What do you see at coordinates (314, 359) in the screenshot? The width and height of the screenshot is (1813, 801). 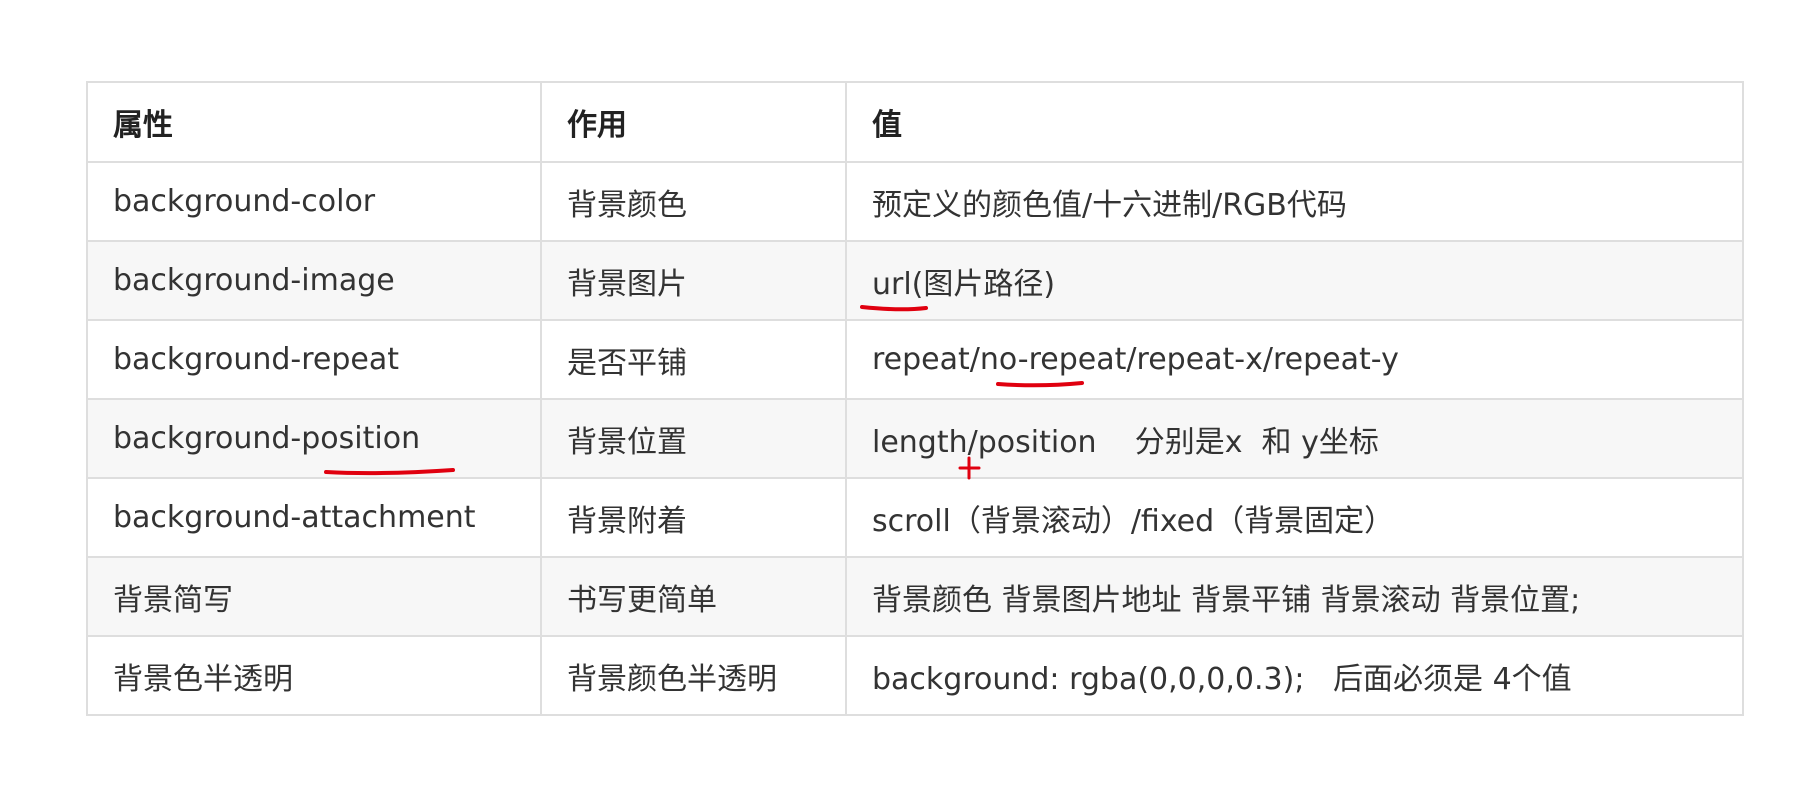 I see `cell-property: background-repeat` at bounding box center [314, 359].